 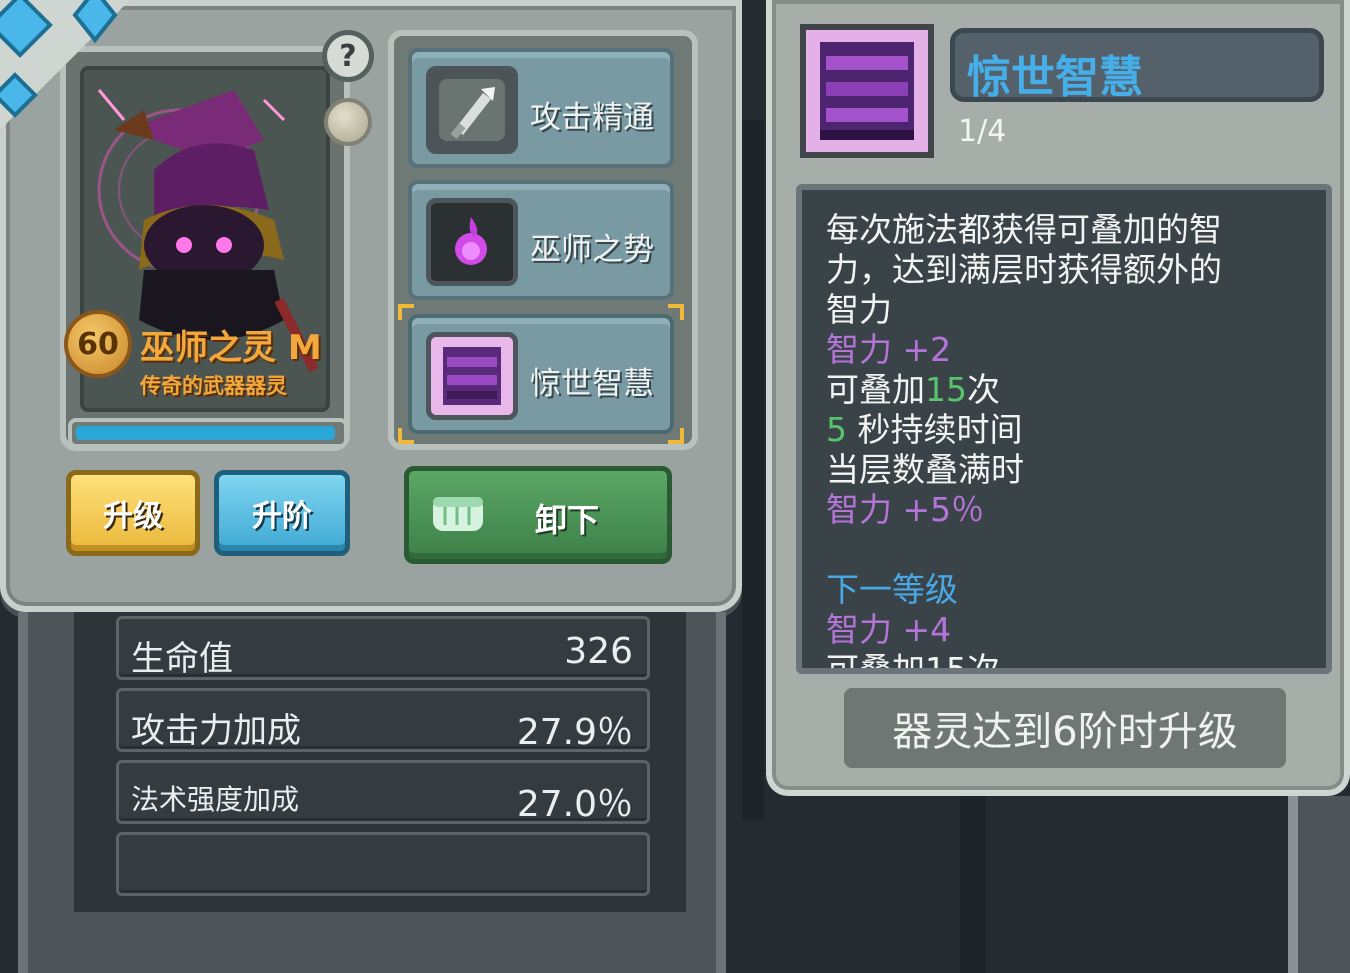 What do you see at coordinates (216, 731) in the screenshot?
I see `stat-label: 攻击力加成` at bounding box center [216, 731].